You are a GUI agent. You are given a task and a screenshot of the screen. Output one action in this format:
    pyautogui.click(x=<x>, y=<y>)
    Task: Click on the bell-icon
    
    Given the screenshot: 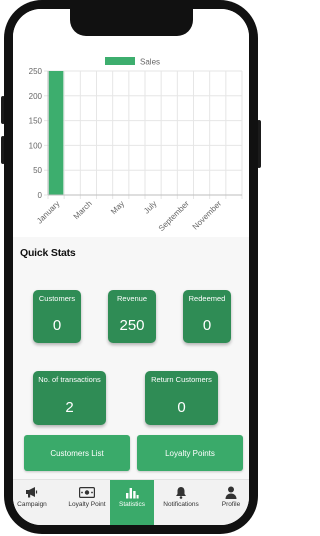 What is the action you would take?
    pyautogui.click(x=181, y=492)
    